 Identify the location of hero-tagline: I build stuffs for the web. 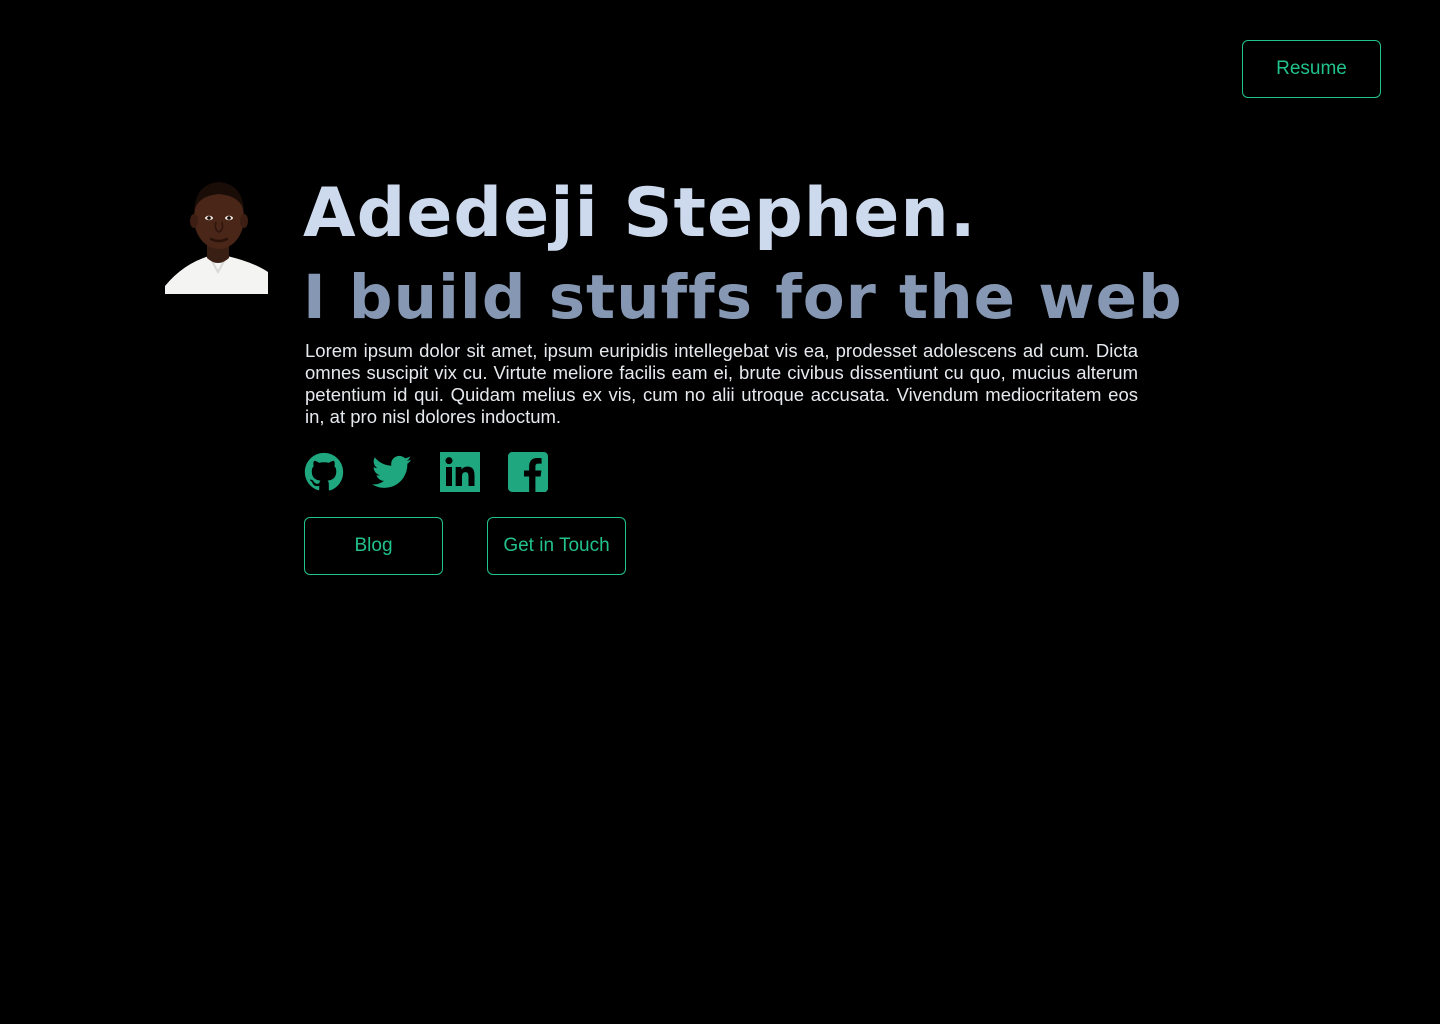
(743, 297).